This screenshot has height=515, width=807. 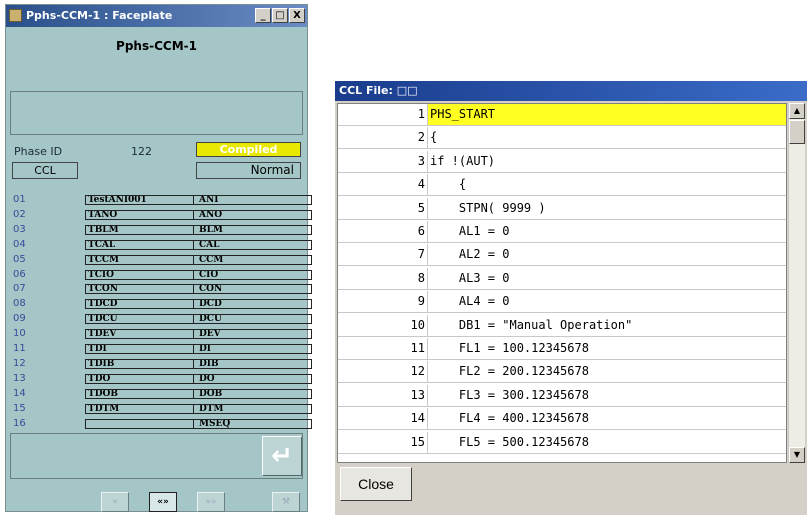 I want to click on row-number: 06, so click(x=19, y=274).